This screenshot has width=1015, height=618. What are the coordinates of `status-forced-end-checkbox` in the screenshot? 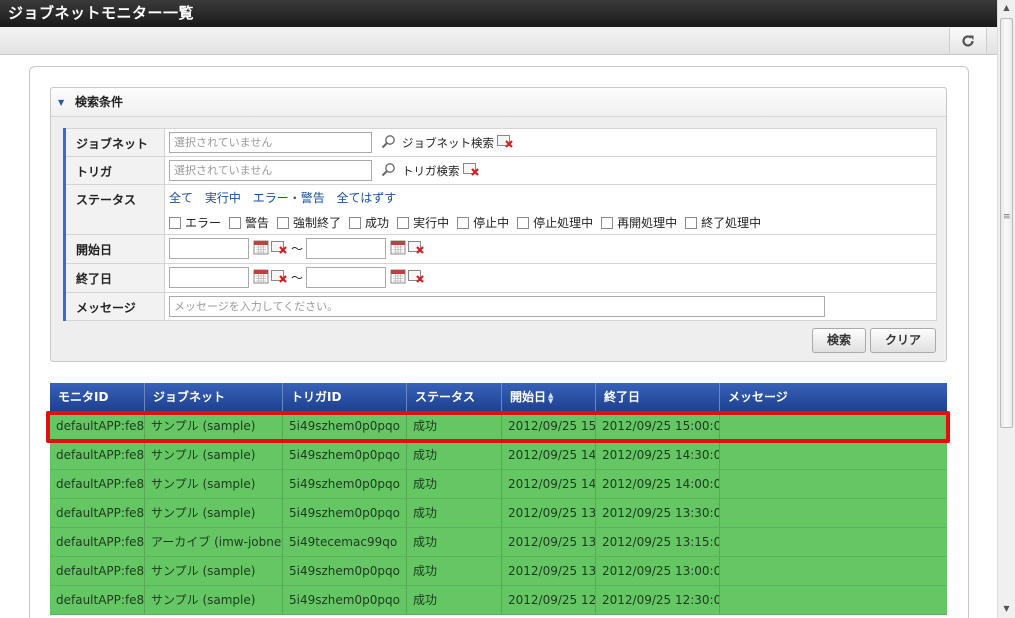 It's located at (283, 222).